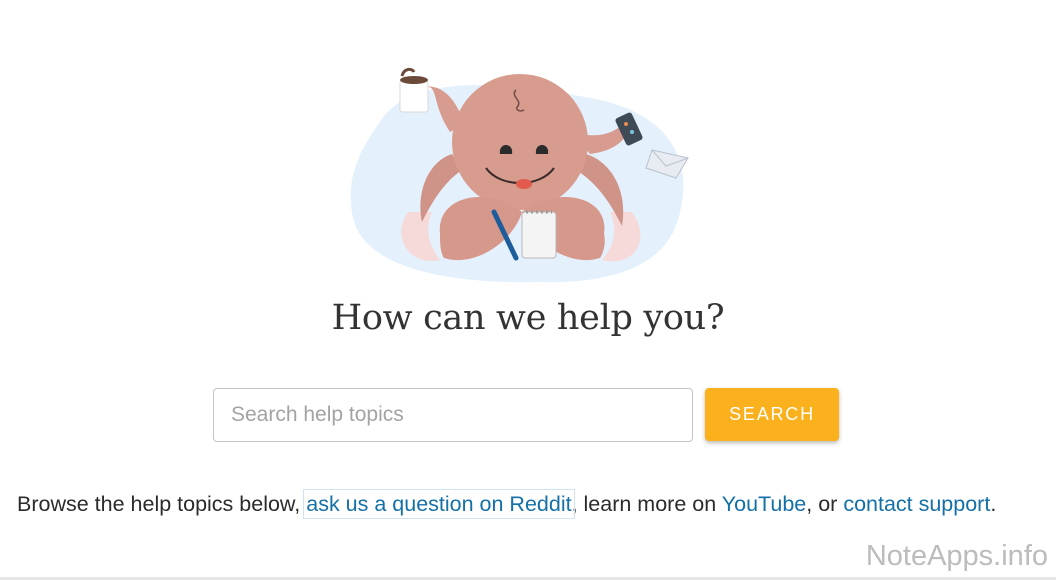  Describe the element at coordinates (993, 504) in the screenshot. I see `browse-suffix: .` at that location.